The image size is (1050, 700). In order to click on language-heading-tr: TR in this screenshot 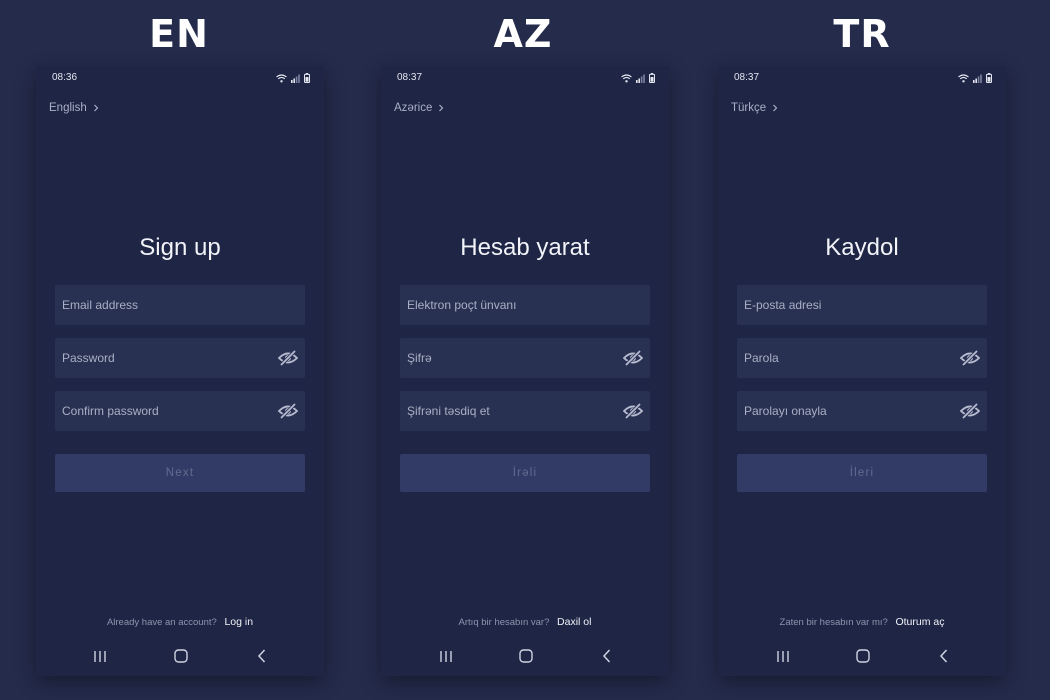, I will do `click(862, 34)`.